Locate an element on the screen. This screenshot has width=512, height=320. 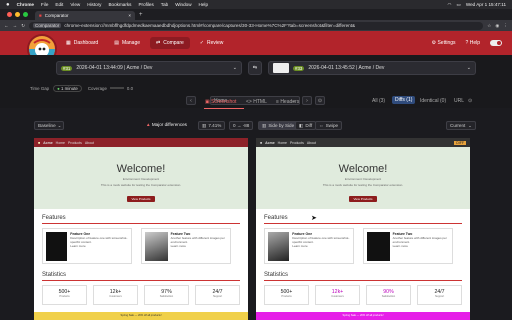
swipe-label: Swipe is located at coordinates (332, 125).